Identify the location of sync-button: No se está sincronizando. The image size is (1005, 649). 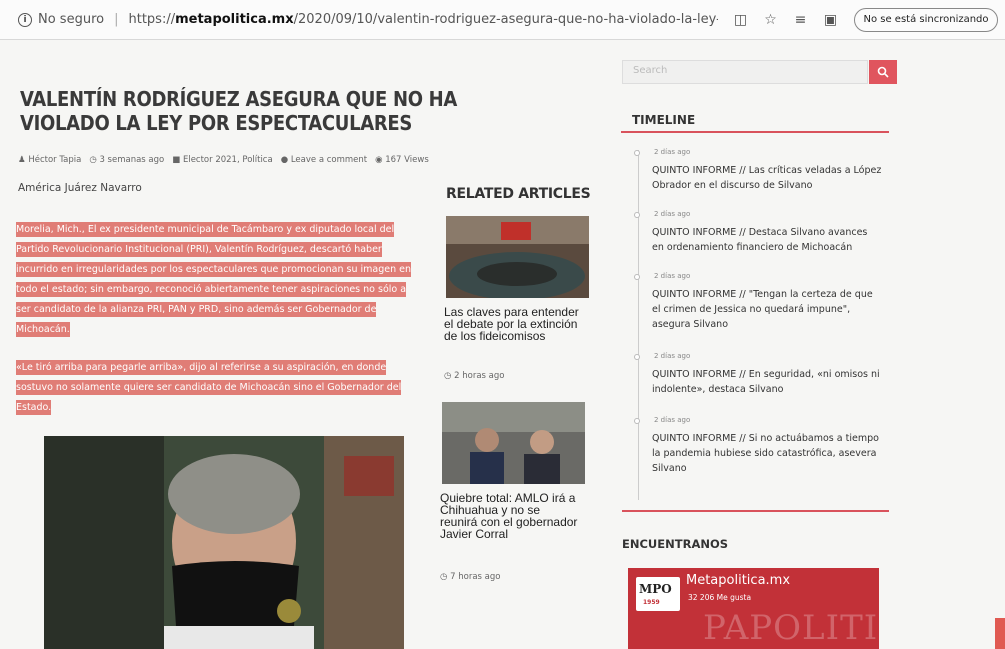
(926, 19).